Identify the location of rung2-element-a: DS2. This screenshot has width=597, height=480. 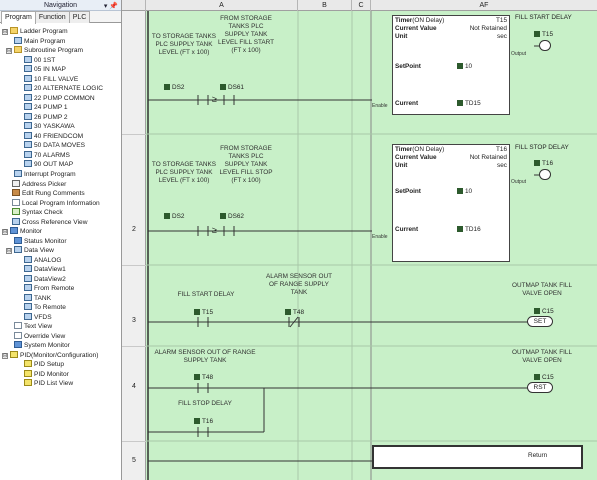
(174, 217).